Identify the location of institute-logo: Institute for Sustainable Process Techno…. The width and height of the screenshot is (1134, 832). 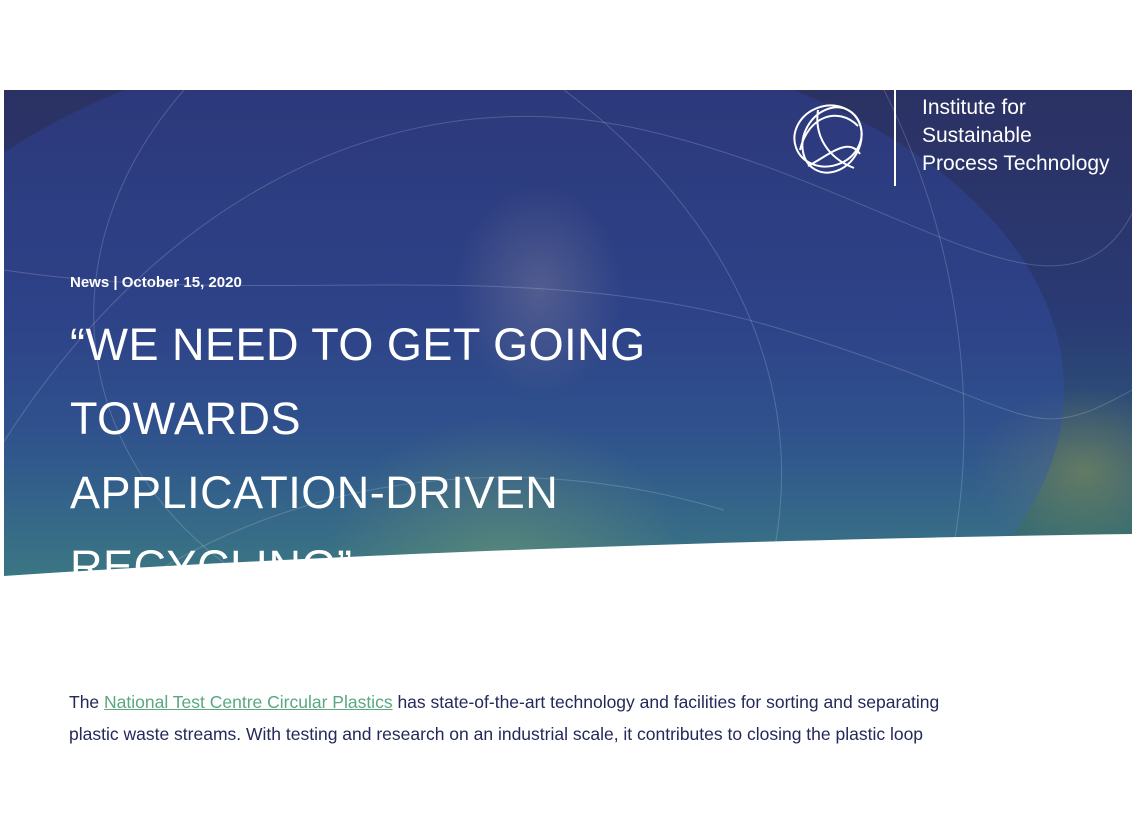
(951, 140).